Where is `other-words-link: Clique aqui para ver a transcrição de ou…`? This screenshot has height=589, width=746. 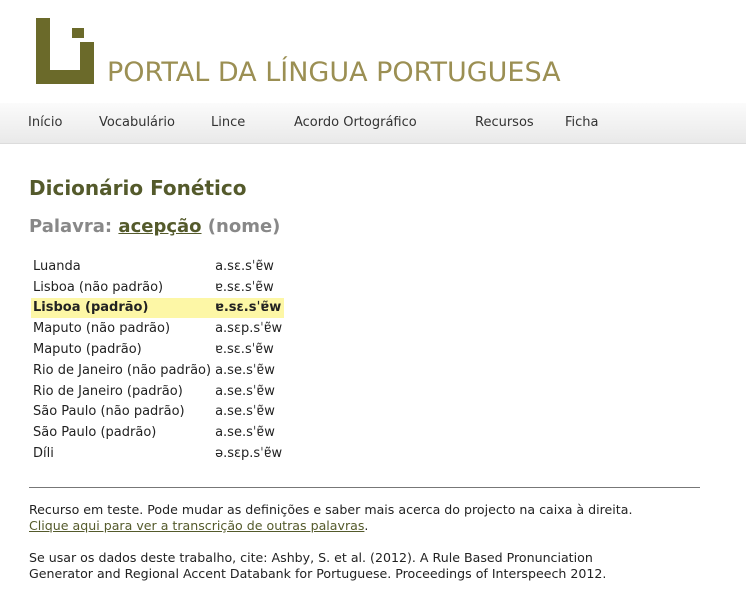
other-words-link: Clique aqui para ver a transcrição de ou… is located at coordinates (196, 525).